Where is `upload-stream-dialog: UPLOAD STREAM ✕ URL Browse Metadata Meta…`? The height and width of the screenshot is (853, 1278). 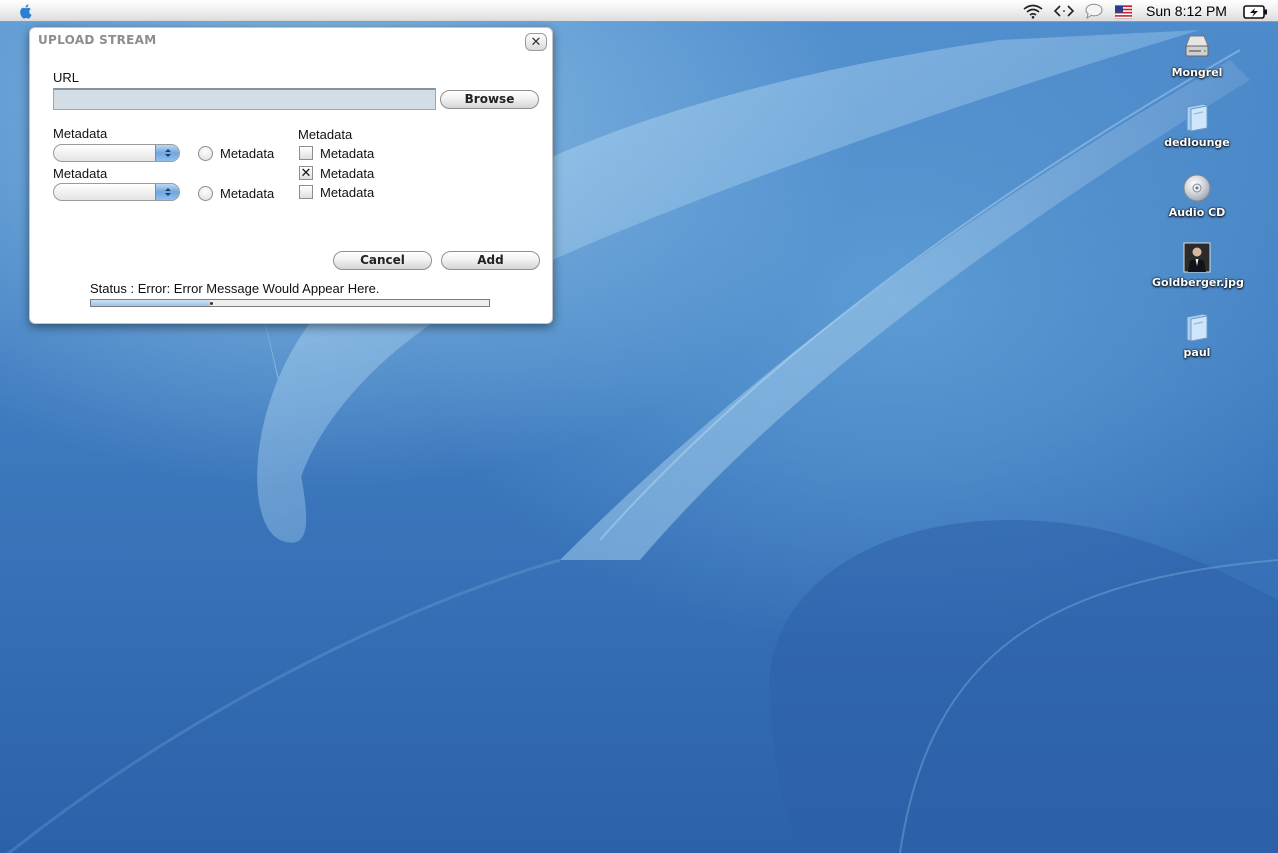
upload-stream-dialog: UPLOAD STREAM ✕ URL Browse Metadata Meta… is located at coordinates (291, 175).